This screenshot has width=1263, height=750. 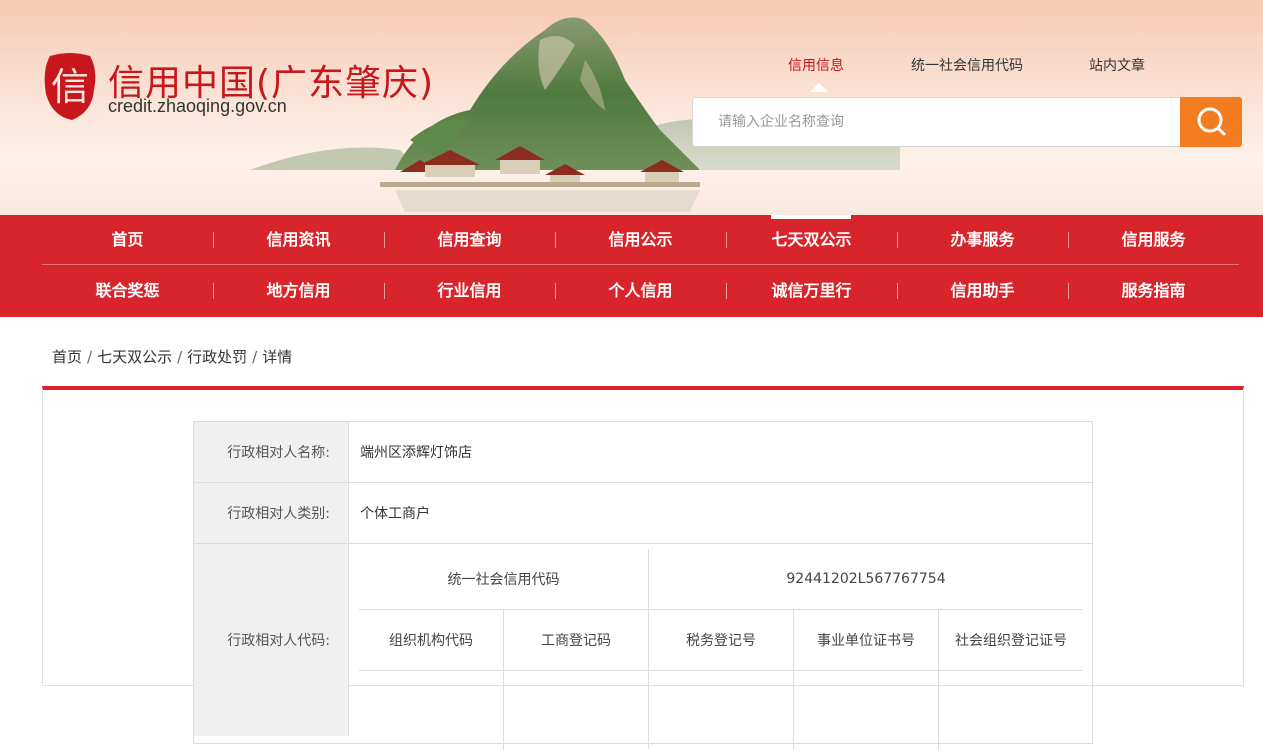 What do you see at coordinates (866, 579) in the screenshot?
I see `usc-code-value: 92441202L567767754` at bounding box center [866, 579].